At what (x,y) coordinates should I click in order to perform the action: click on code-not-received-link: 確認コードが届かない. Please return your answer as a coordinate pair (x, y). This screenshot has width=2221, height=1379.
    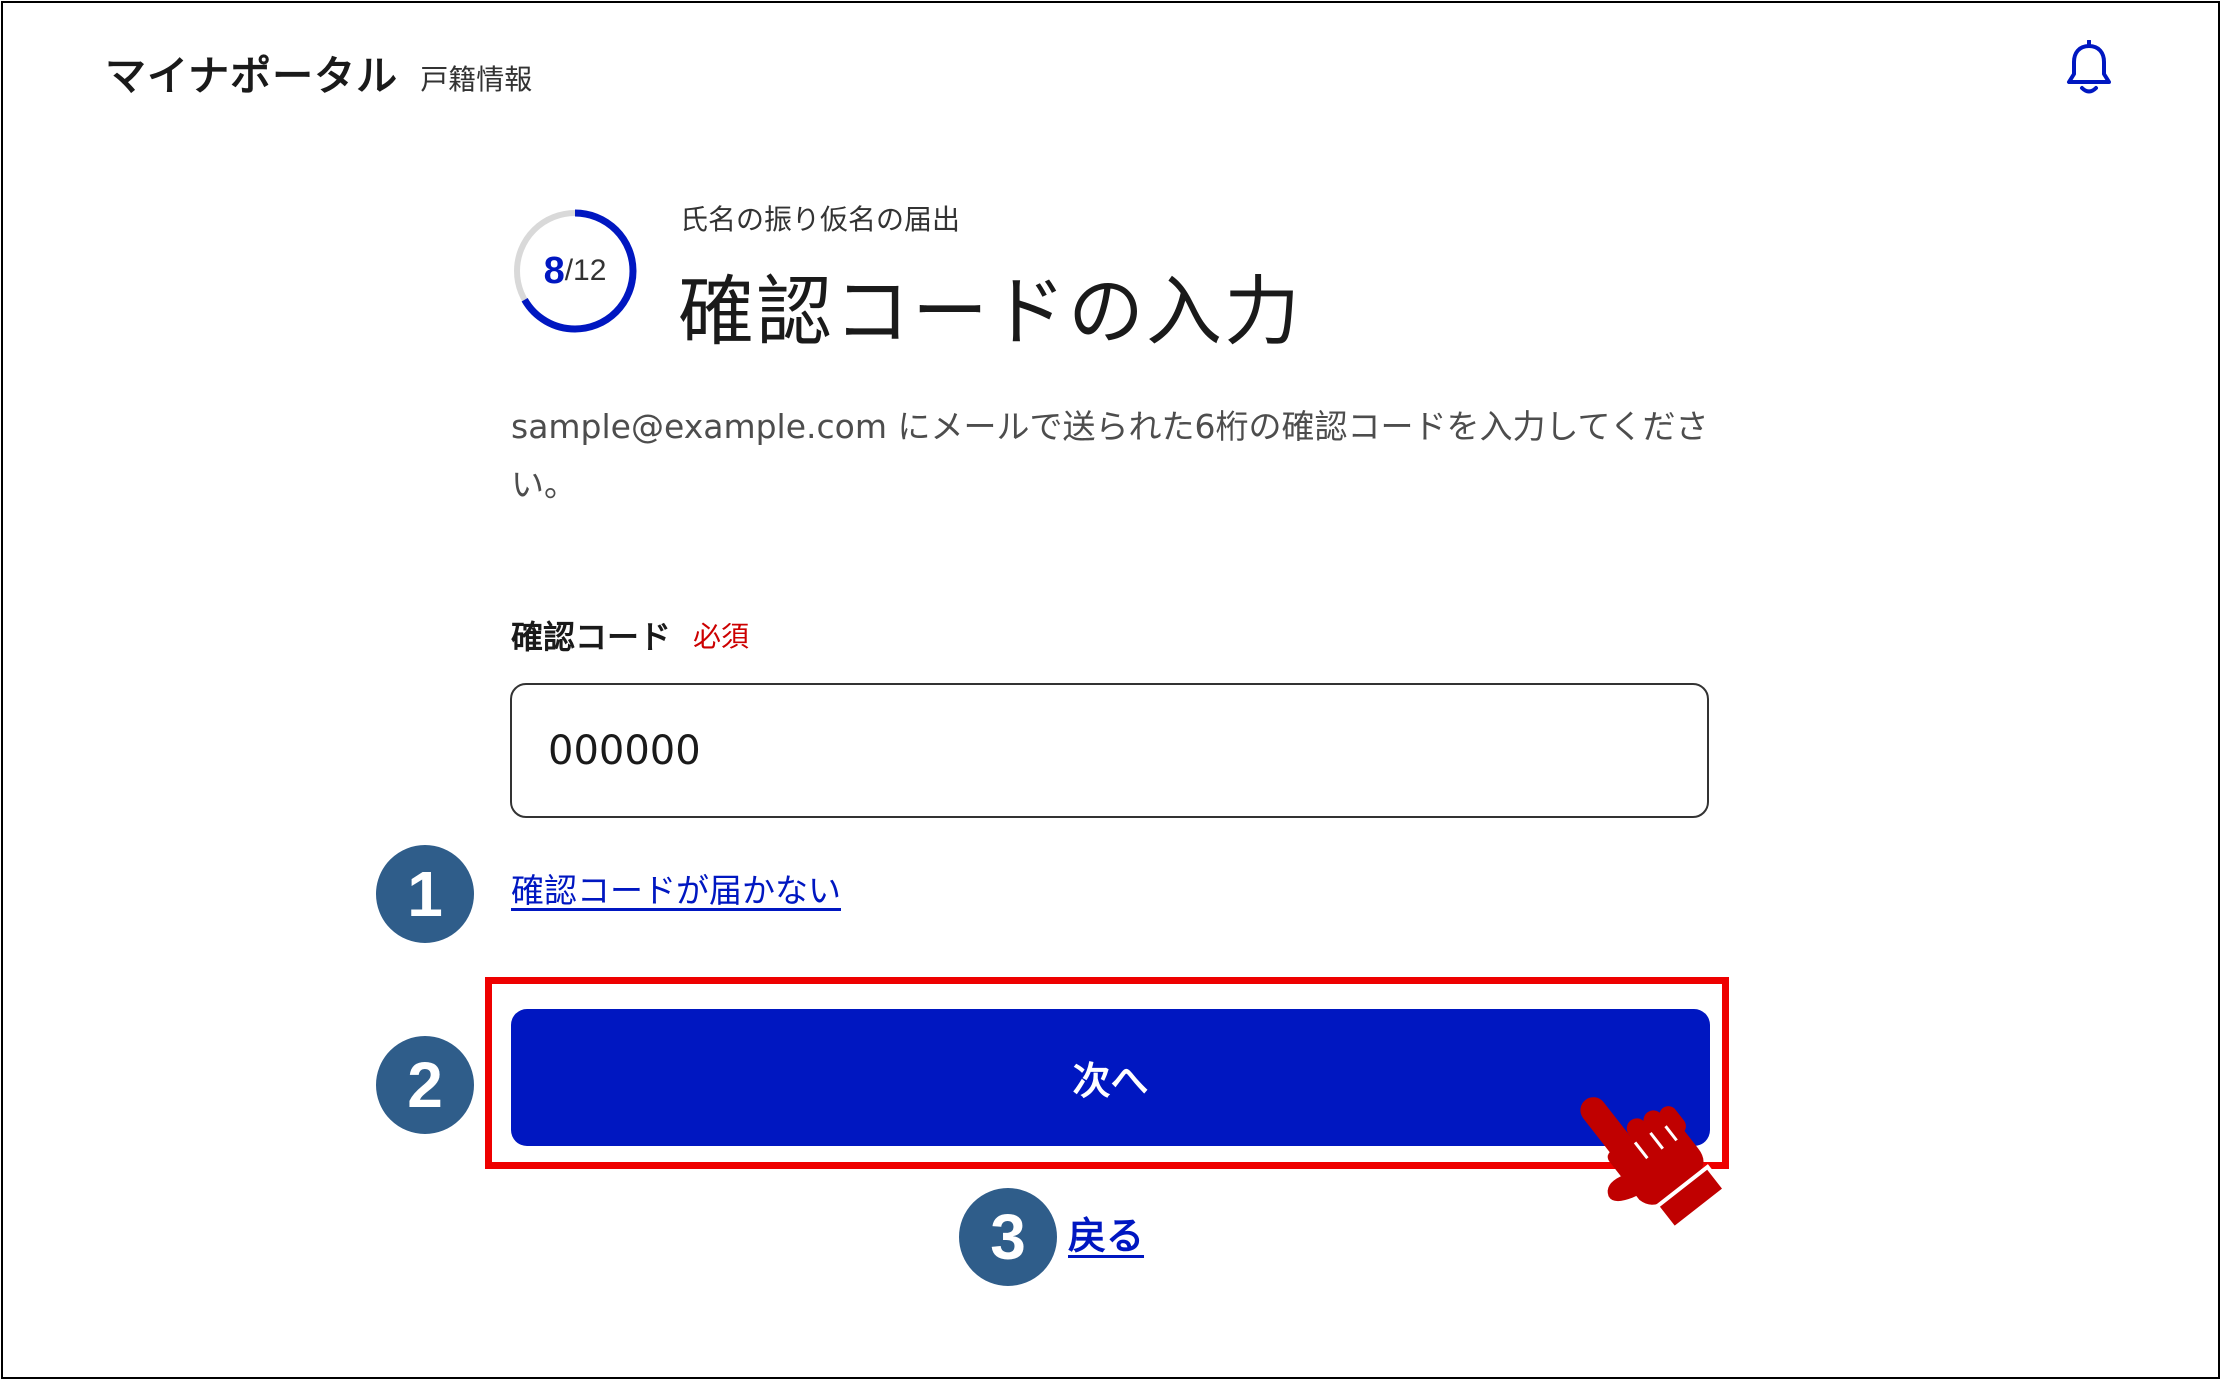
    Looking at the image, I should click on (676, 888).